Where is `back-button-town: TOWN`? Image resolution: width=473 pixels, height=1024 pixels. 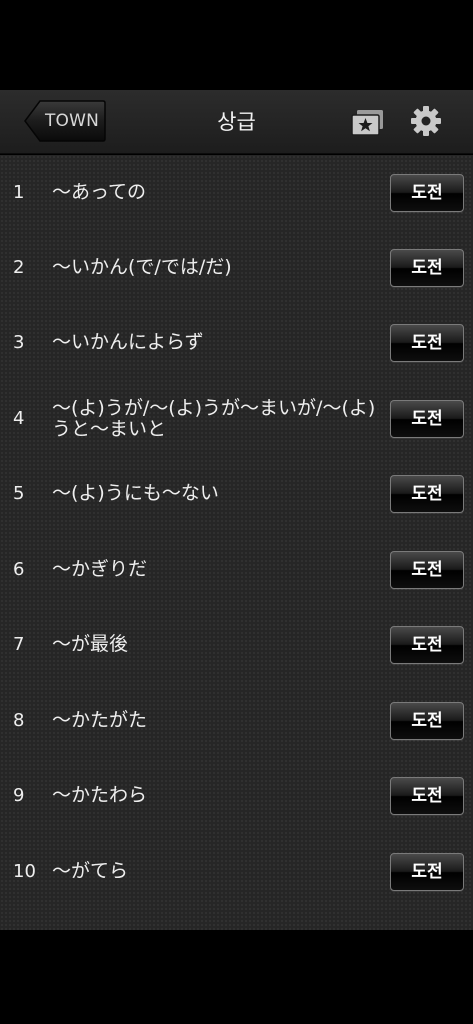
back-button-town: TOWN is located at coordinates (65, 121).